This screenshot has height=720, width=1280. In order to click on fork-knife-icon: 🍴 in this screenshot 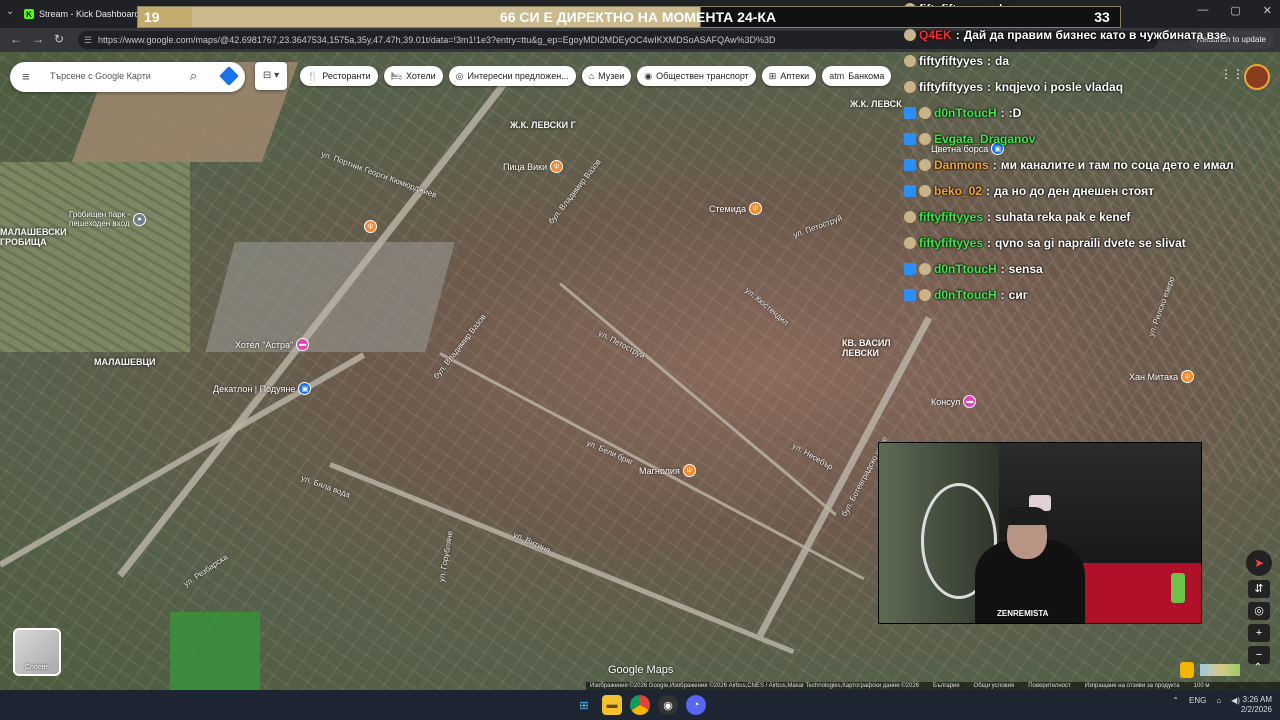, I will do `click(313, 75)`.